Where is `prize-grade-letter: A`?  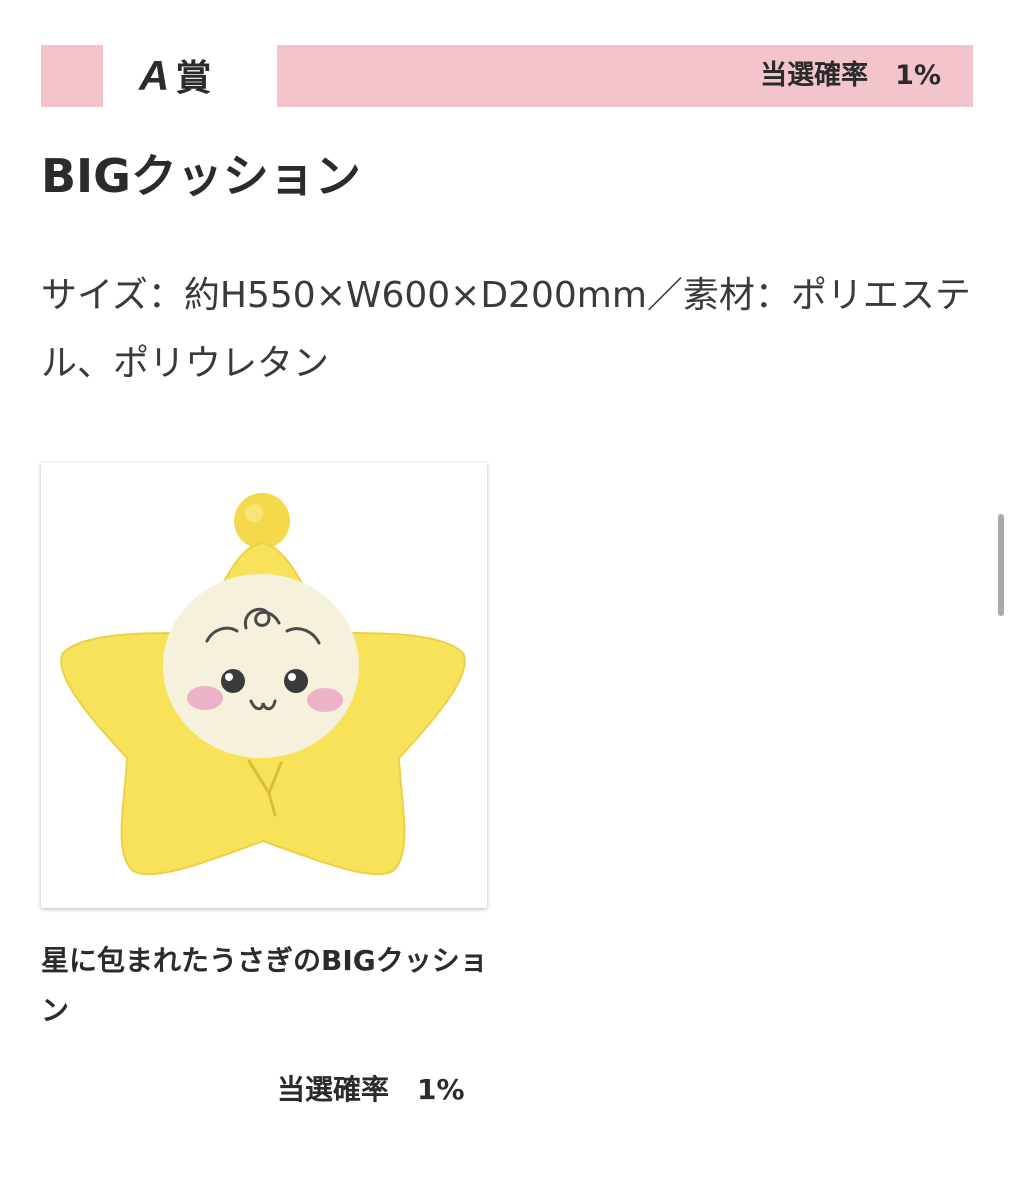
prize-grade-letter: A is located at coordinates (154, 75).